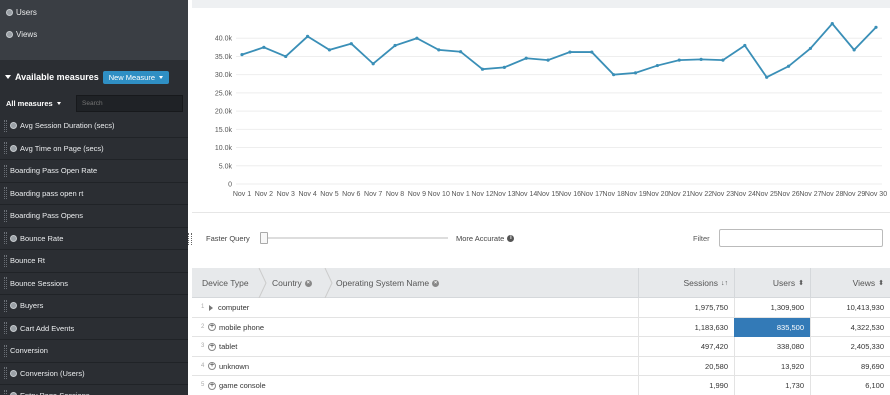 The height and width of the screenshot is (395, 890). I want to click on info-icon: i, so click(511, 238).